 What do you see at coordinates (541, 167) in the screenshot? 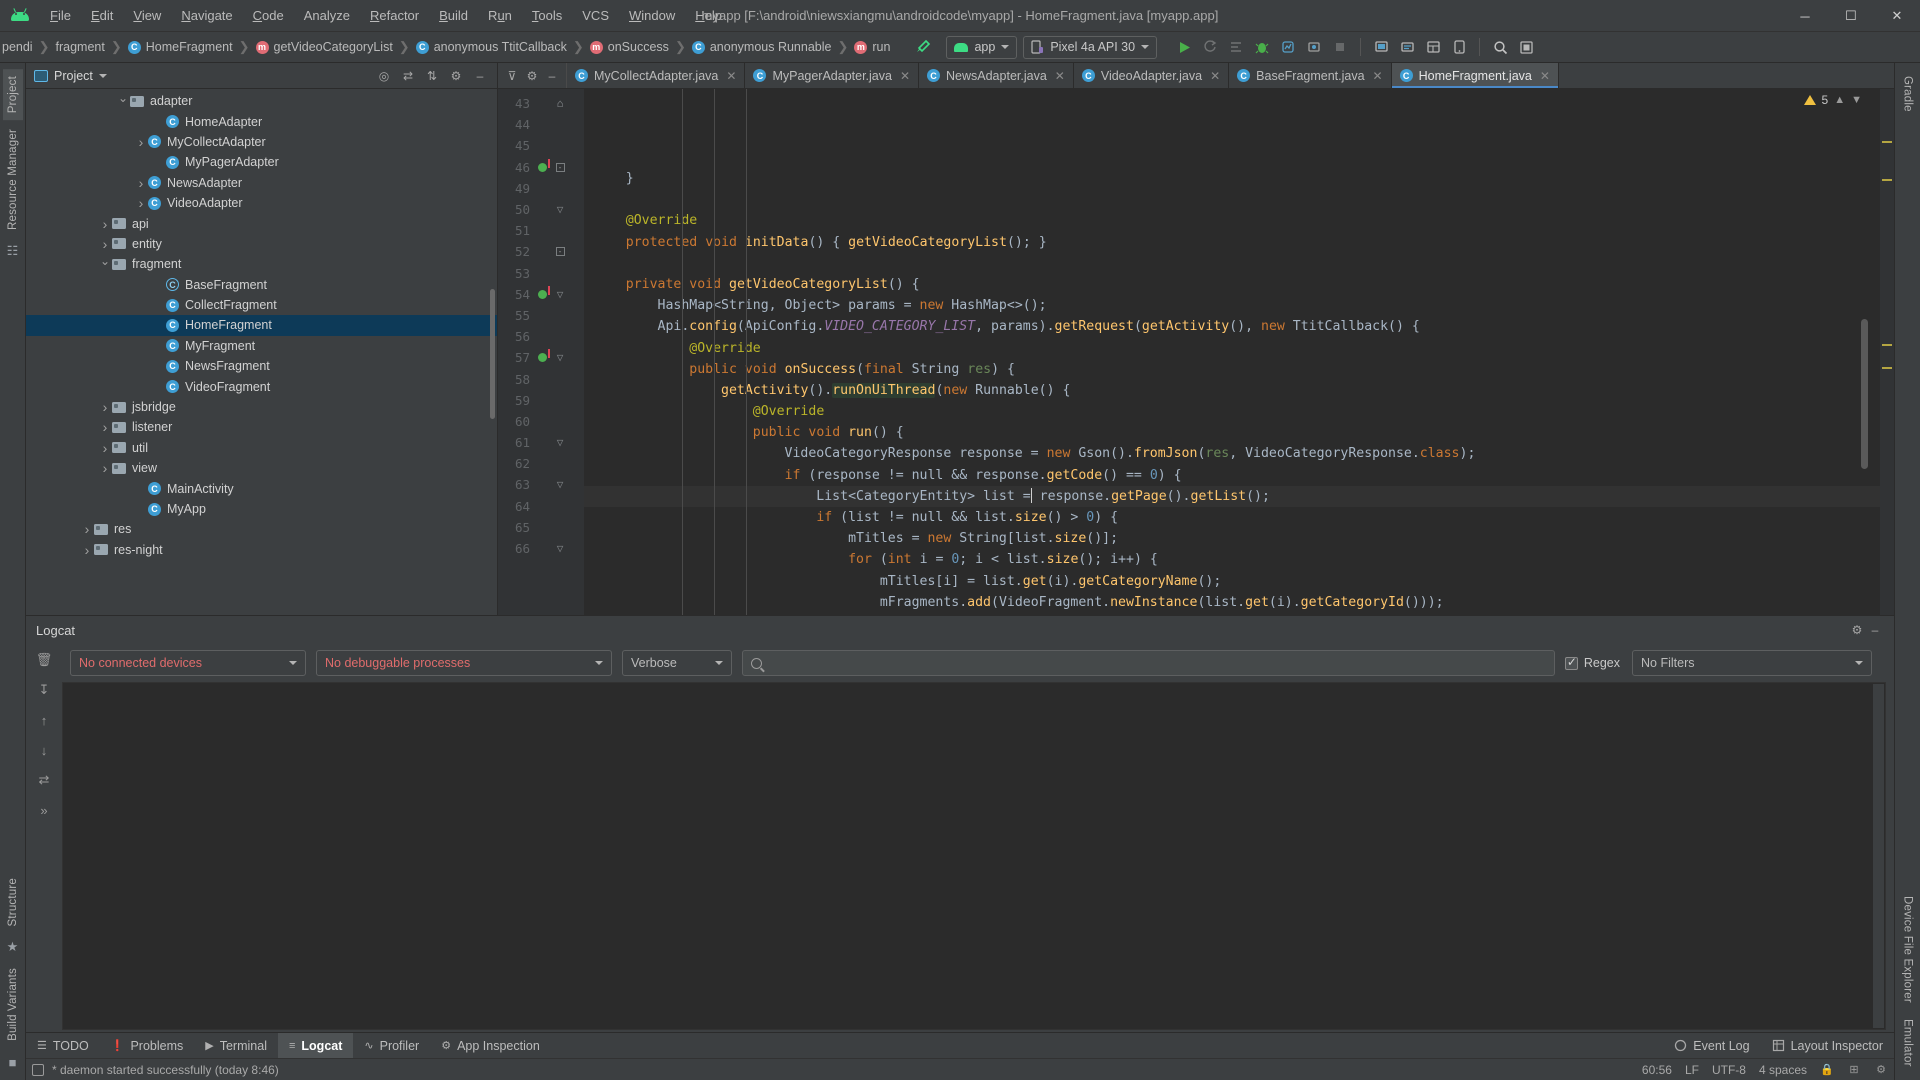
I see `gutter-line: 46 -` at bounding box center [541, 167].